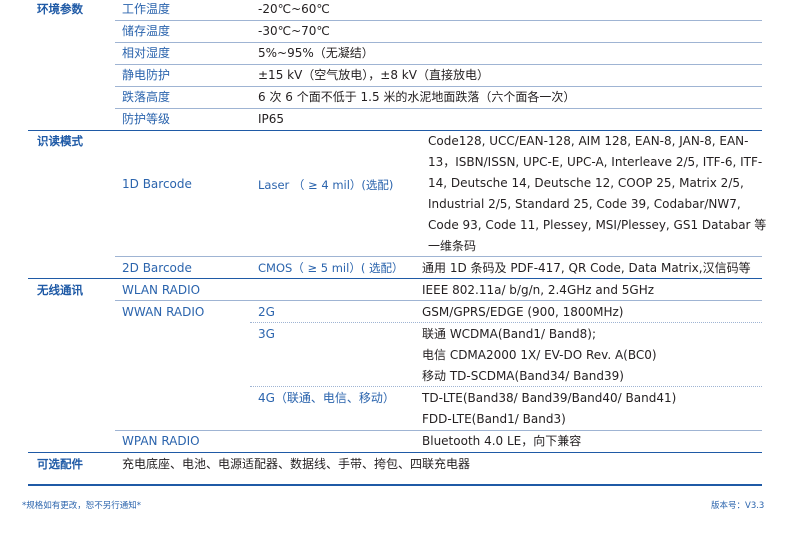 The width and height of the screenshot is (790, 546). What do you see at coordinates (294, 9) in the screenshot?
I see `env-value-operating-temp: -20℃~60℃` at bounding box center [294, 9].